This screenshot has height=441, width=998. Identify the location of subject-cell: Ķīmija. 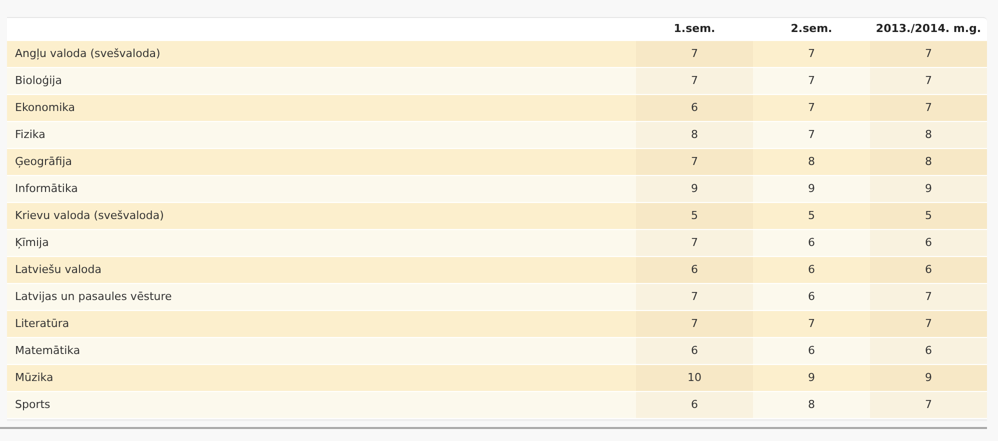
(321, 243).